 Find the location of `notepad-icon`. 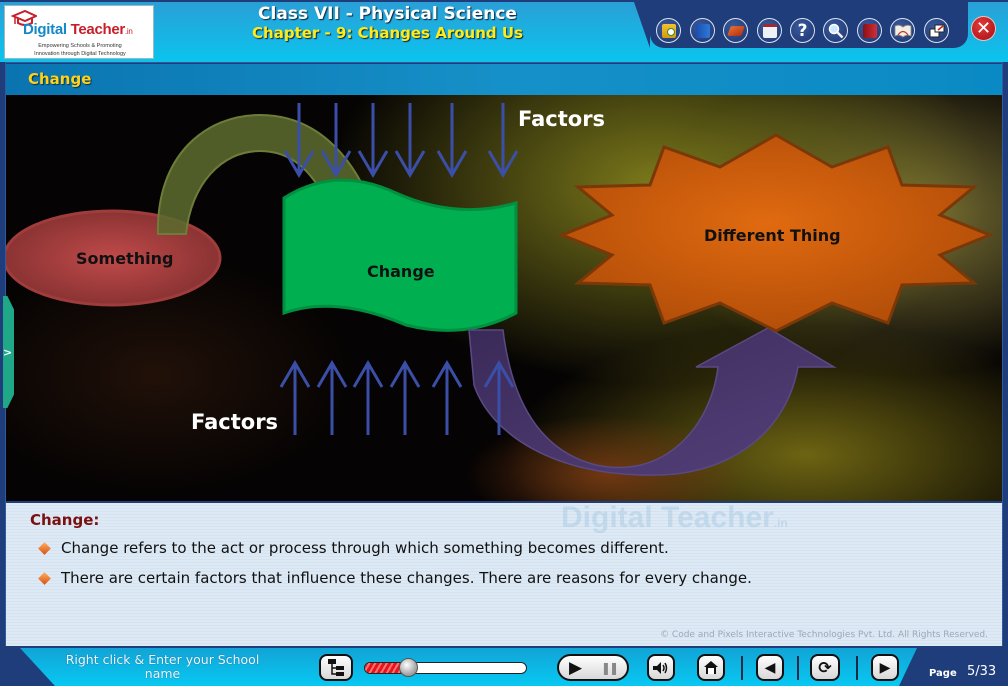

notepad-icon is located at coordinates (769, 30).